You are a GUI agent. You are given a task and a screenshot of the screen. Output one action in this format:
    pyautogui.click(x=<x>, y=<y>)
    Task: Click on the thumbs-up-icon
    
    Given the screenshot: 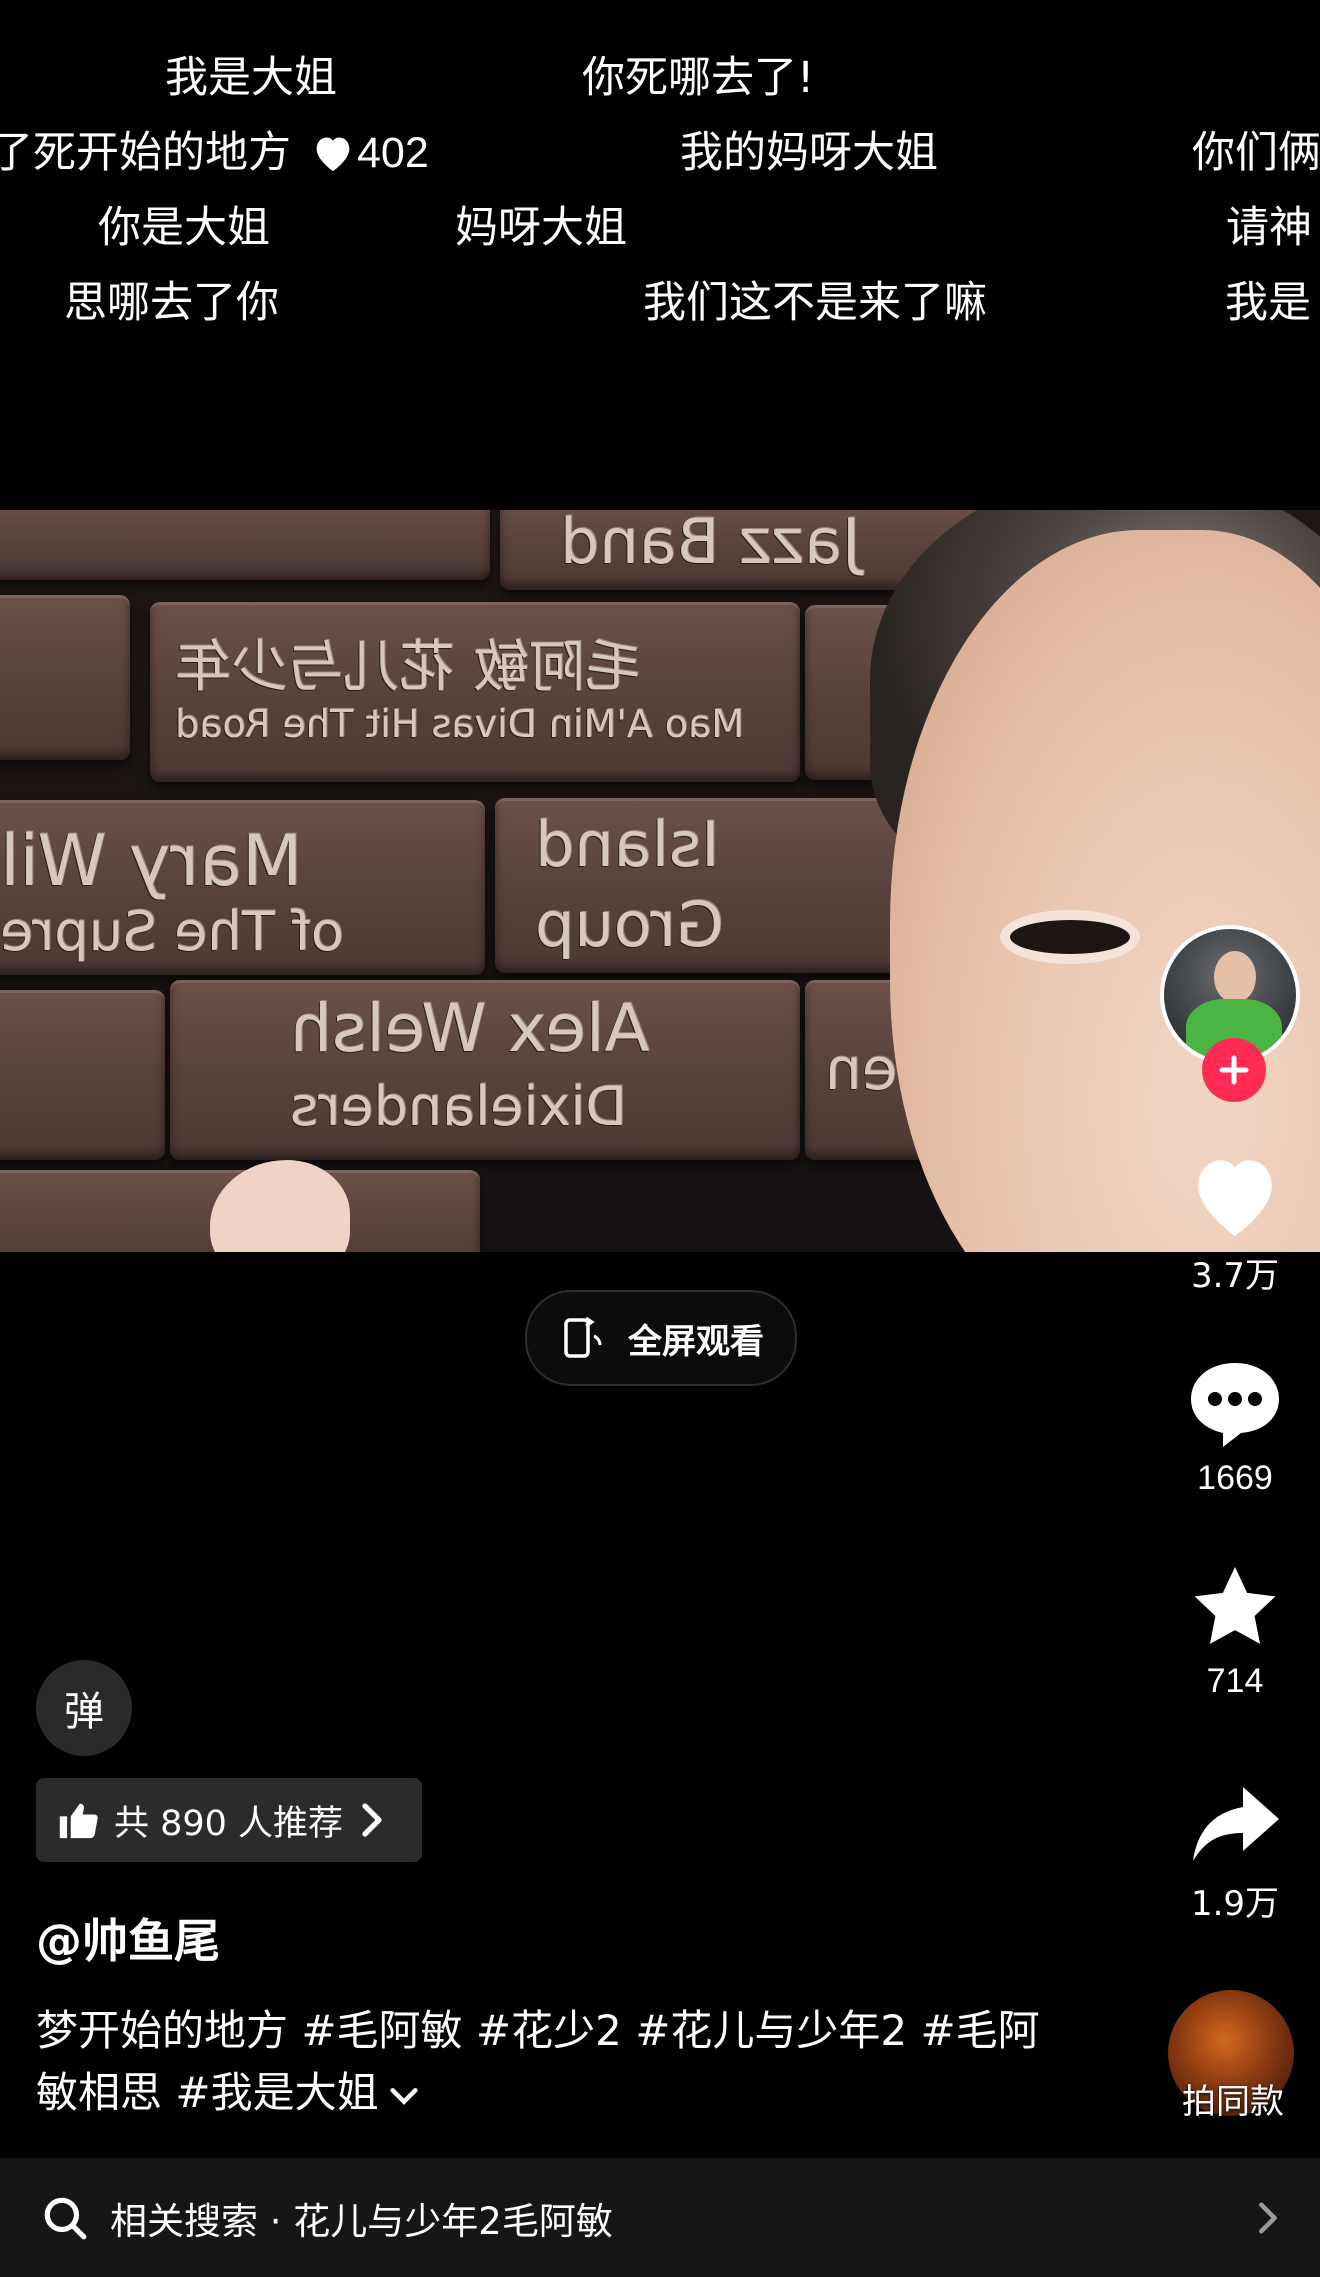 What is the action you would take?
    pyautogui.click(x=78, y=1821)
    